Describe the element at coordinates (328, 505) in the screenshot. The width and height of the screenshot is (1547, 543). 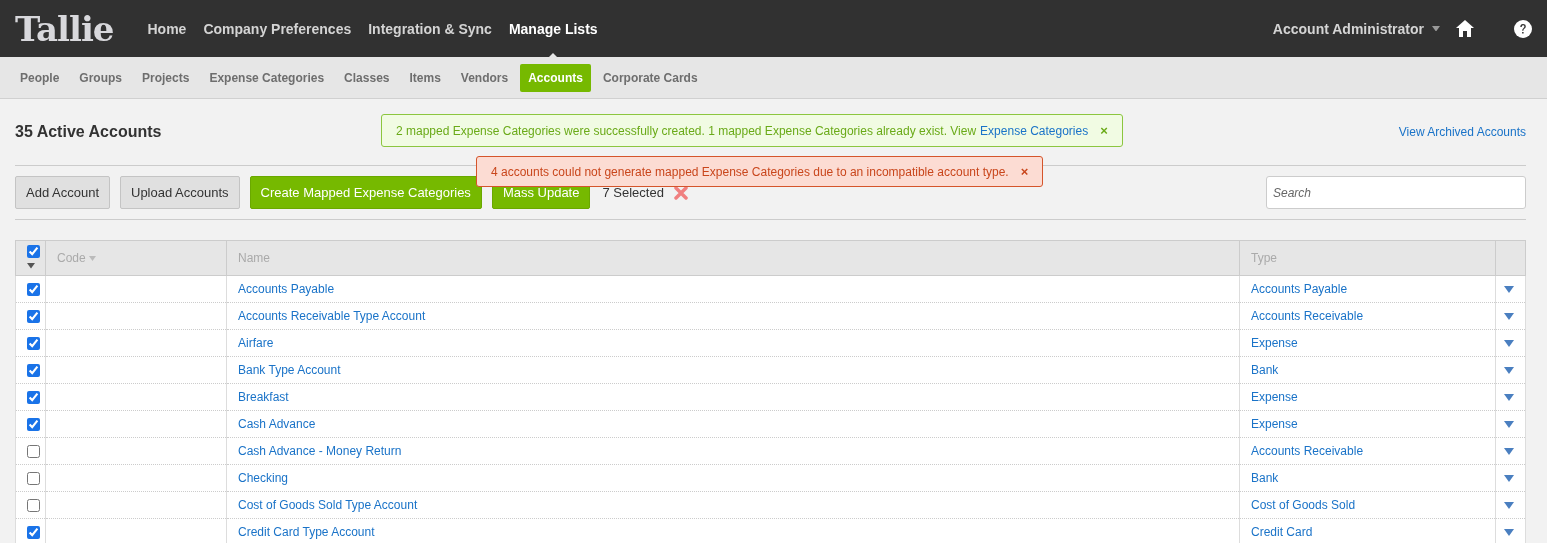
I see `account-name-link: Cost of Goods Sold Type Account` at that location.